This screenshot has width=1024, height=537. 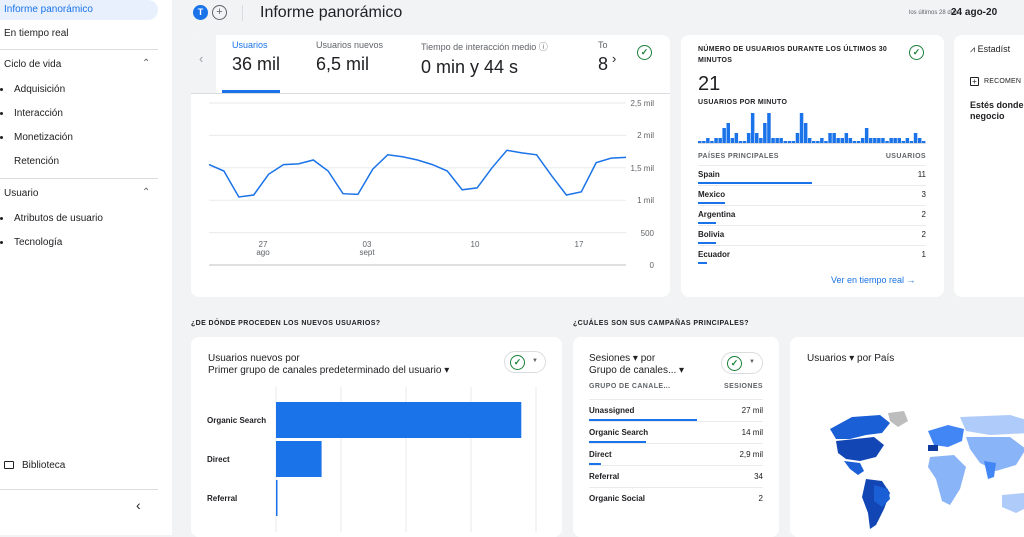 What do you see at coordinates (38, 242) in the screenshot?
I see `nav-item-technology: Tecnología` at bounding box center [38, 242].